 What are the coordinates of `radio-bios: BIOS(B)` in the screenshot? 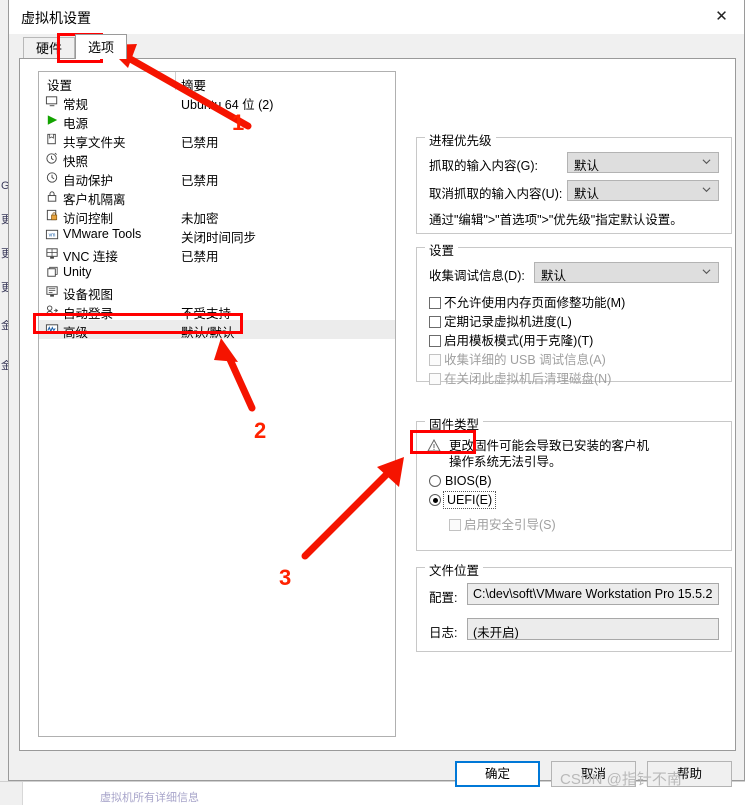 It's located at (460, 481).